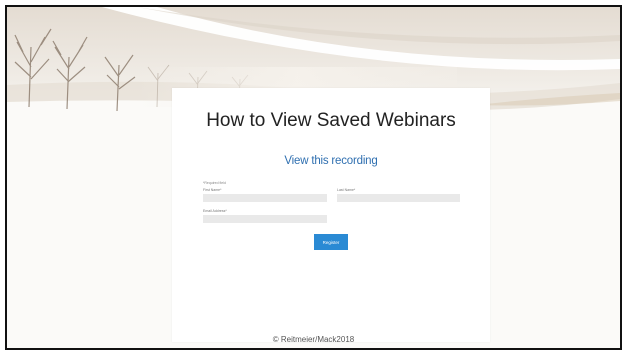 This screenshot has width=629, height=356. What do you see at coordinates (215, 211) in the screenshot?
I see `email-label: Email Address*` at bounding box center [215, 211].